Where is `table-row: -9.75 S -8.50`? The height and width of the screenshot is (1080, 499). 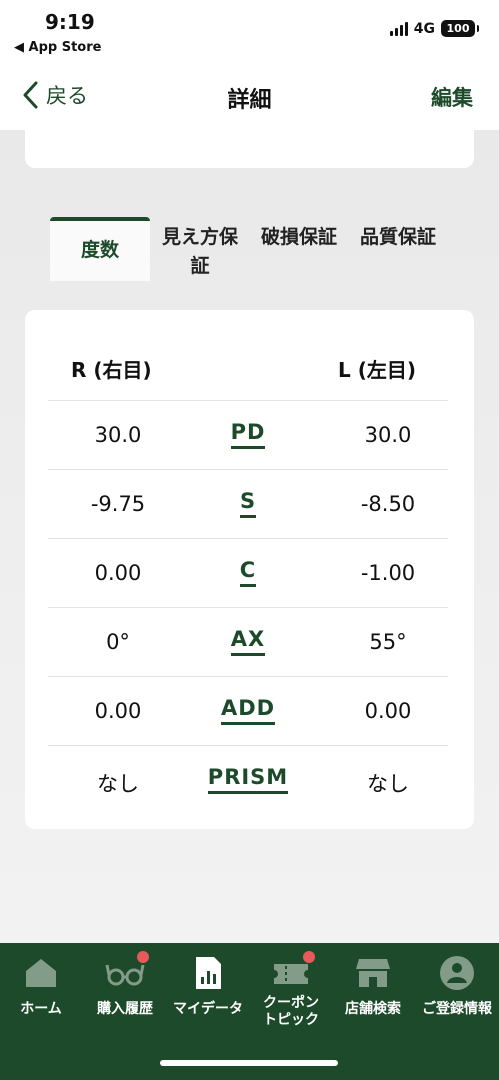
table-row: -9.75 S -8.50 is located at coordinates (248, 503).